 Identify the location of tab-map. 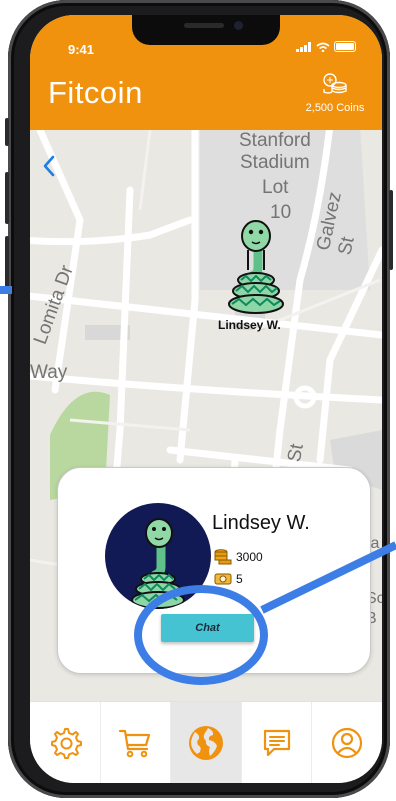
(206, 742).